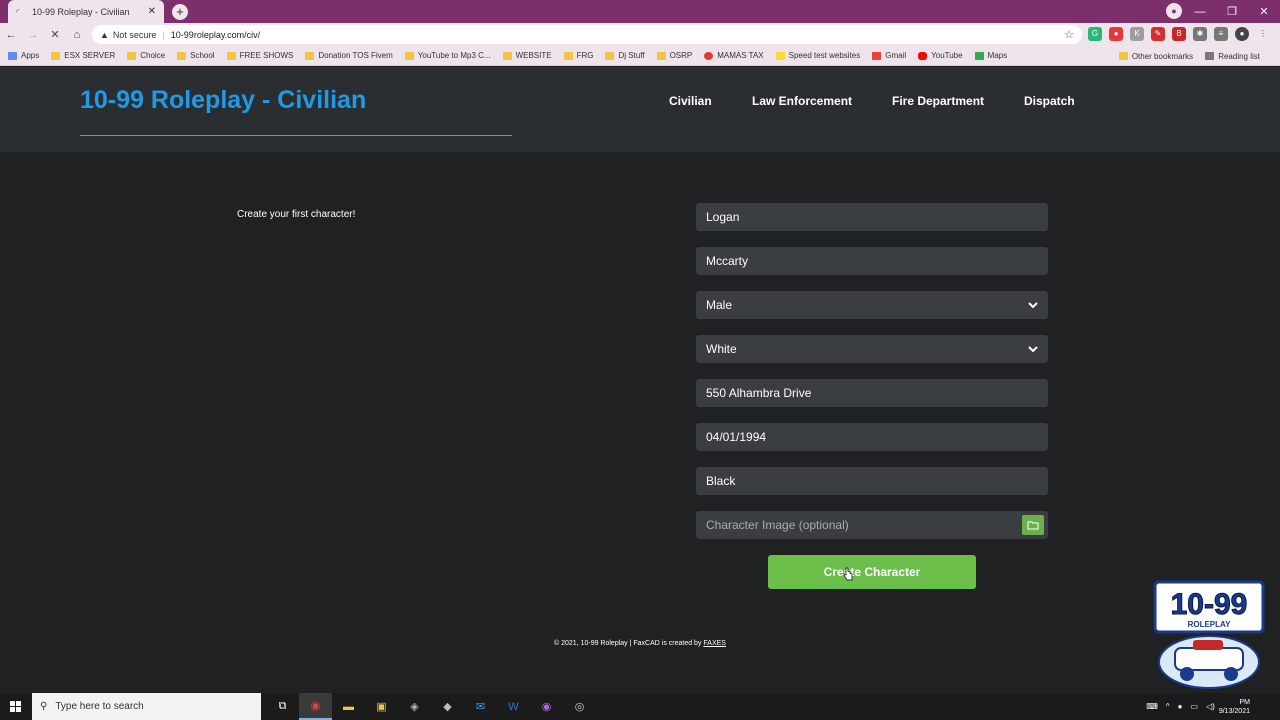  What do you see at coordinates (872, 437) in the screenshot?
I see `dob-field: 04/01/1994` at bounding box center [872, 437].